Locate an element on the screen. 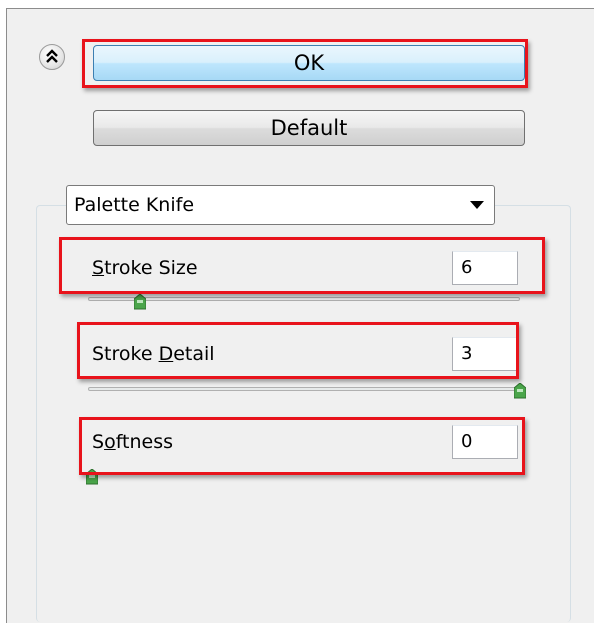  dropdown-arrow-icon is located at coordinates (477, 205).